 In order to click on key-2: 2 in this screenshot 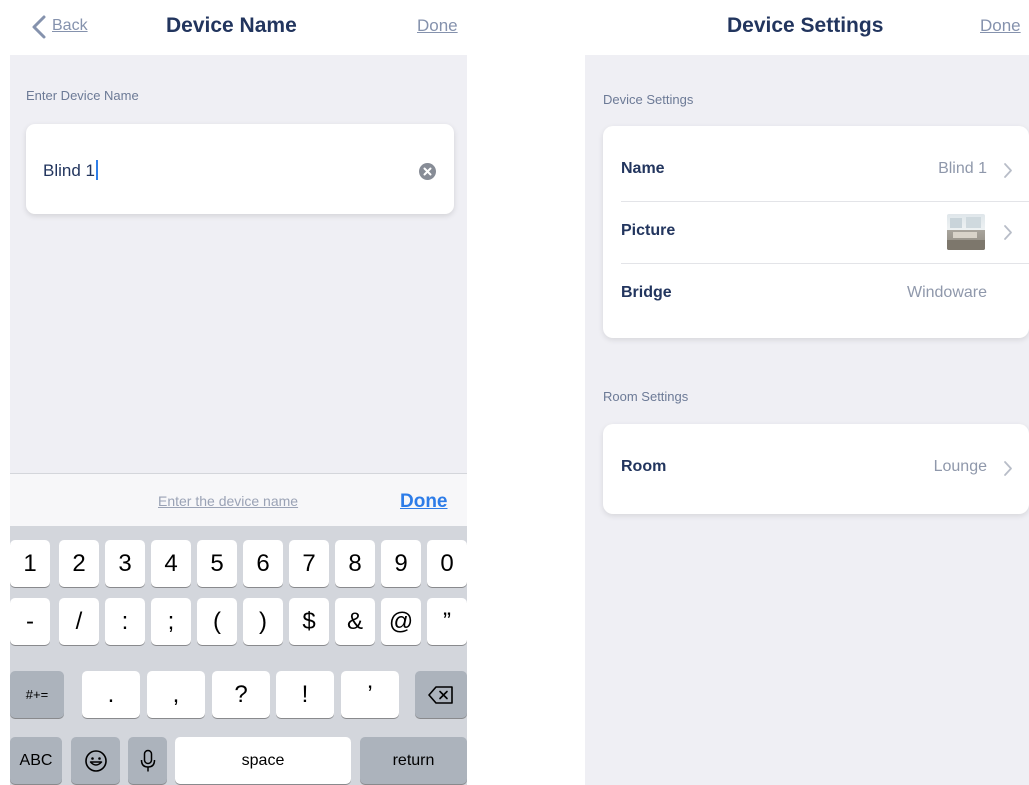, I will do `click(79, 563)`.